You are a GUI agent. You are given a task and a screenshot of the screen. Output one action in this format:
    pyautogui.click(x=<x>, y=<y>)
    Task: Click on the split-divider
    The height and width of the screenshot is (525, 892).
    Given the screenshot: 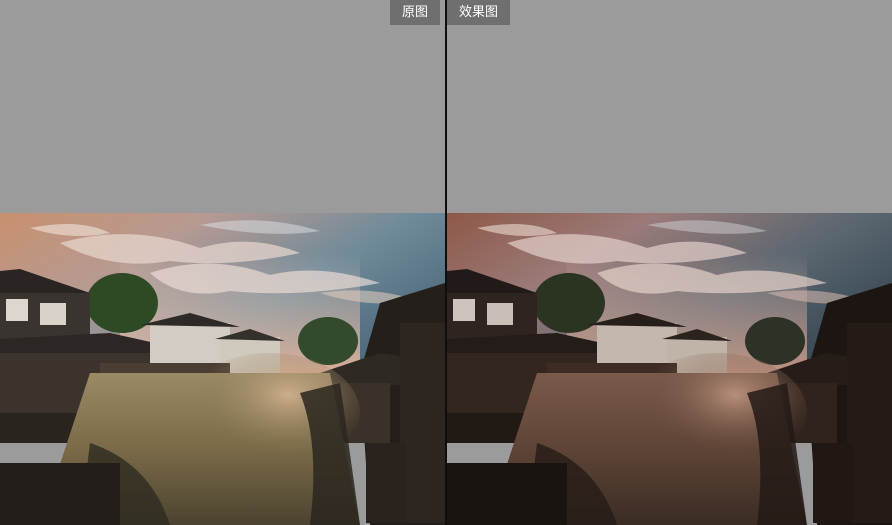 What is the action you would take?
    pyautogui.click(x=446, y=262)
    